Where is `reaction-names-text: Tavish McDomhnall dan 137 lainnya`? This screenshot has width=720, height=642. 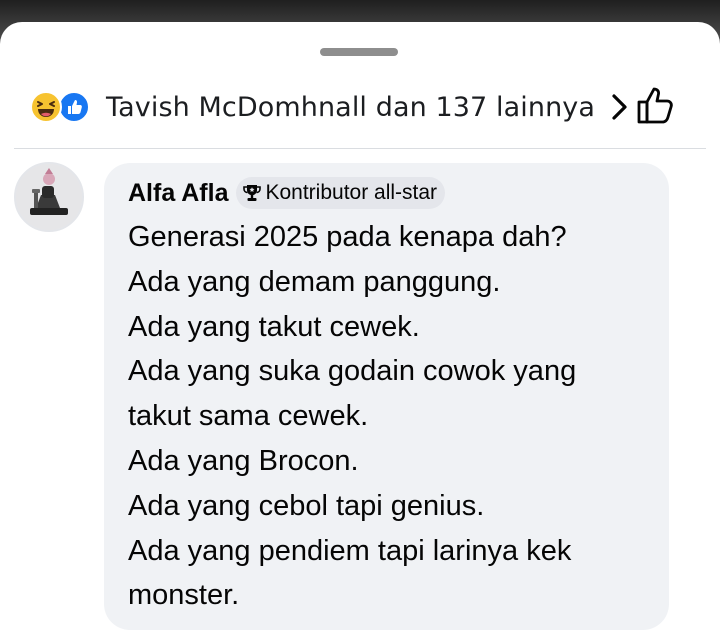 reaction-names-text: Tavish McDomhnall dan 137 lainnya is located at coordinates (350, 107).